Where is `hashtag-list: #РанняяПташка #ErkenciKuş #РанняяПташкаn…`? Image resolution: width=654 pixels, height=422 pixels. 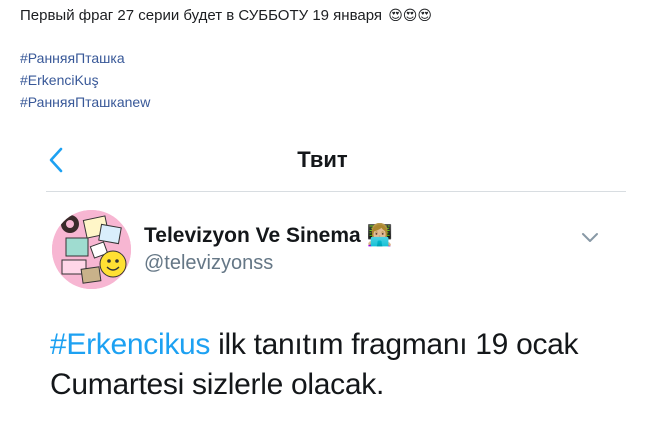 hashtag-list: #РанняяПташка #ErkenciKuş #РанняяПташкаn… is located at coordinates (85, 80).